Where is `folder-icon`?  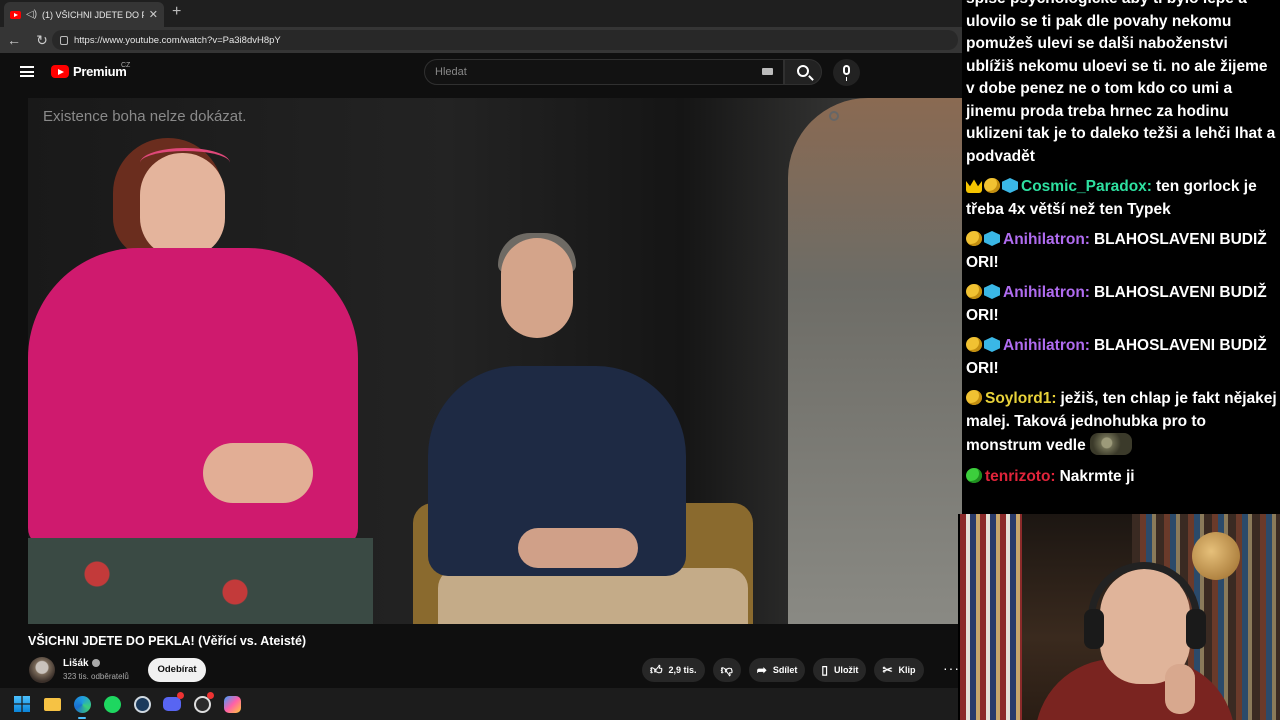
folder-icon is located at coordinates (52, 704).